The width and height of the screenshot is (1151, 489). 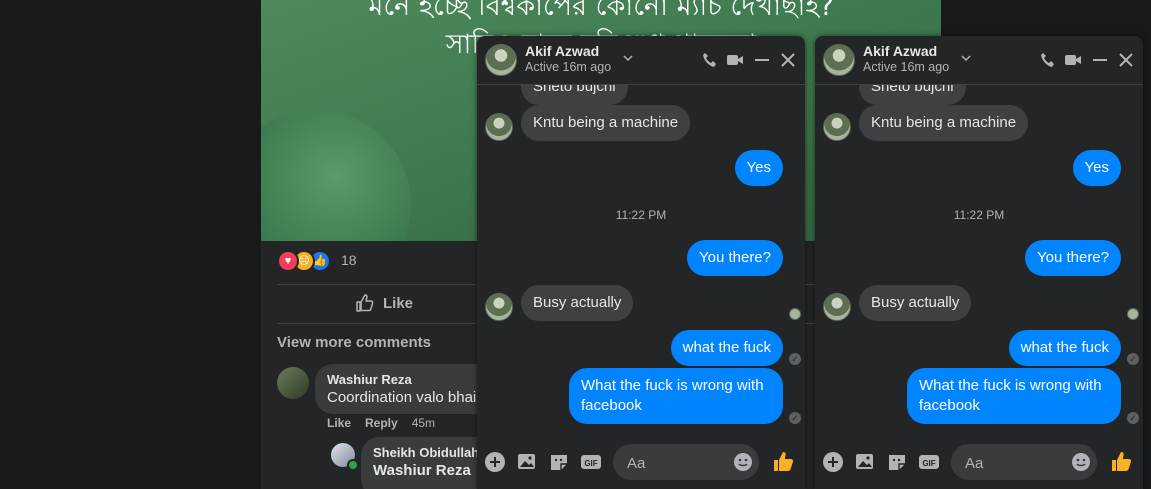 I want to click on comment-author: Sheikh Obidullah, so click(x=426, y=452).